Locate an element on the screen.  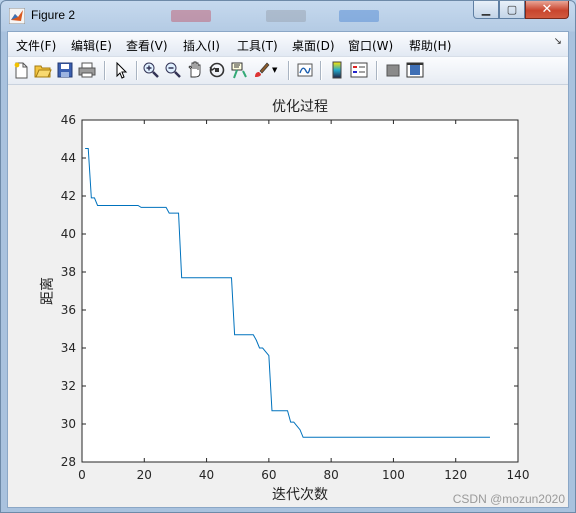
matlab-icon is located at coordinates (17, 16).